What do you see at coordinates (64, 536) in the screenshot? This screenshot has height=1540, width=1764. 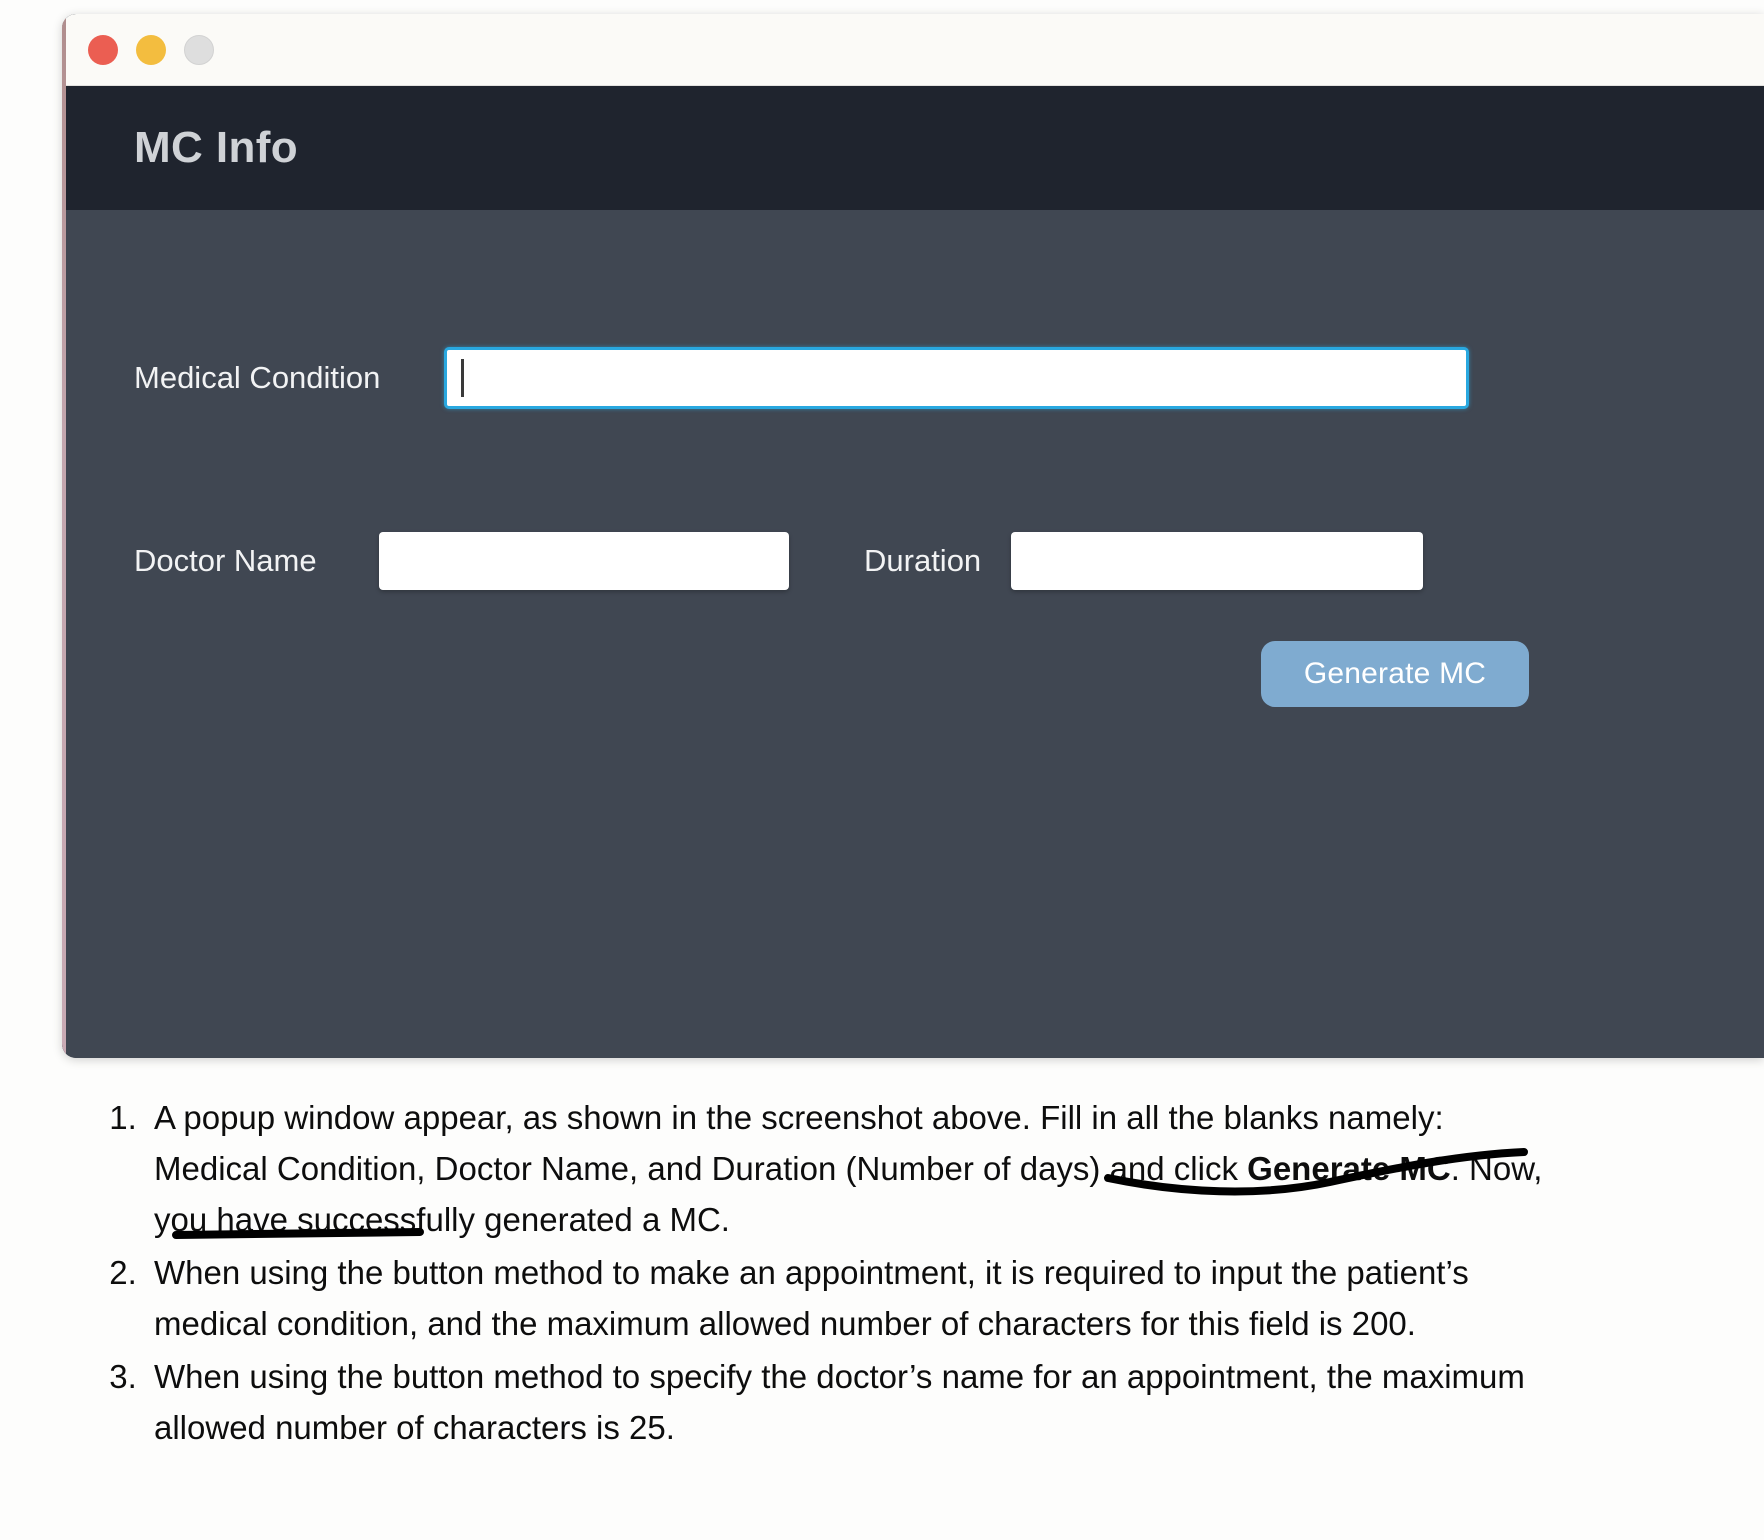 I see `window-left-border` at bounding box center [64, 536].